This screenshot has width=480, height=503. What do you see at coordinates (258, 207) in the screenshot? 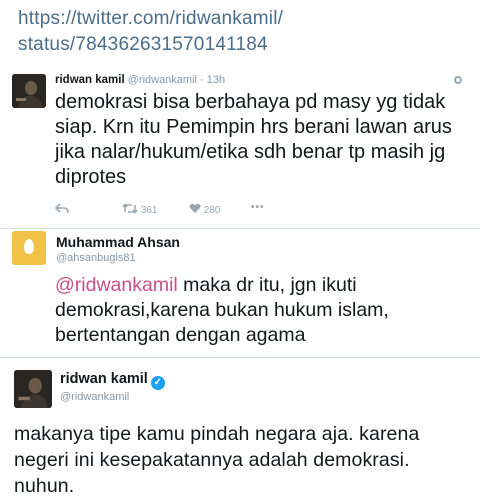
I see `more-icon: •••` at bounding box center [258, 207].